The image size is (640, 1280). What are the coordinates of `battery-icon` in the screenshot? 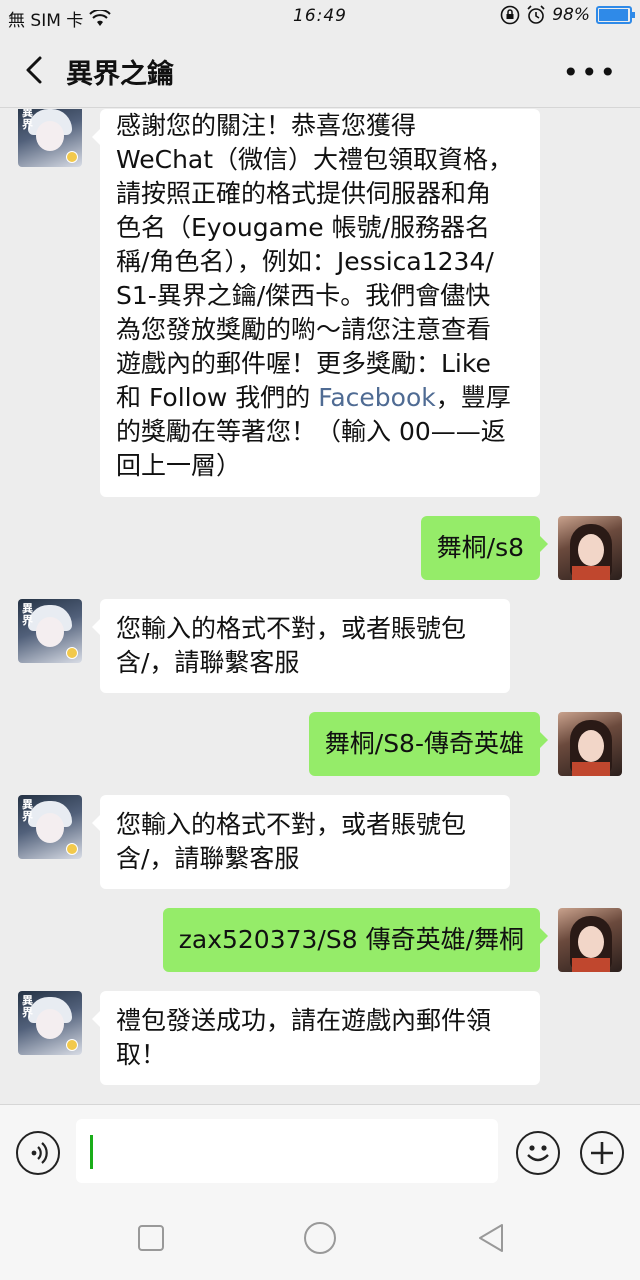 It's located at (615, 15).